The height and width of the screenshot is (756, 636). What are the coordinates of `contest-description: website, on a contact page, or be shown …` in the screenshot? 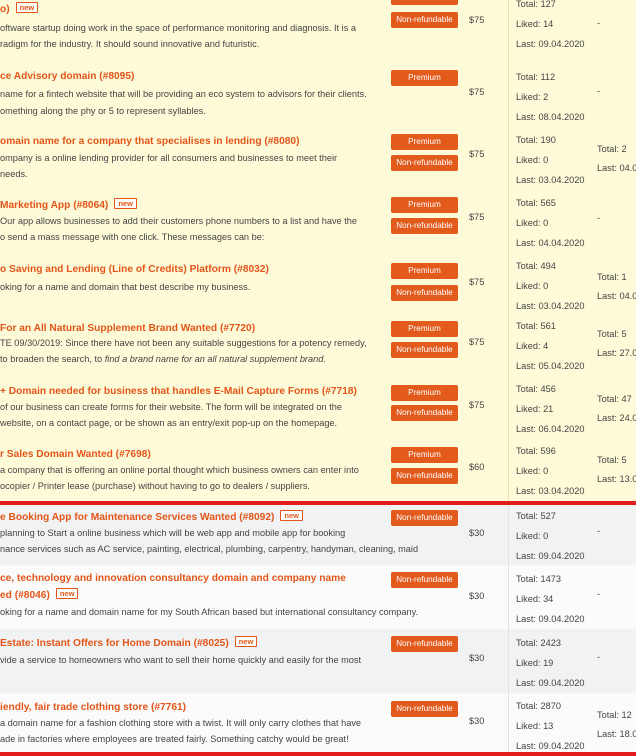 It's located at (169, 423).